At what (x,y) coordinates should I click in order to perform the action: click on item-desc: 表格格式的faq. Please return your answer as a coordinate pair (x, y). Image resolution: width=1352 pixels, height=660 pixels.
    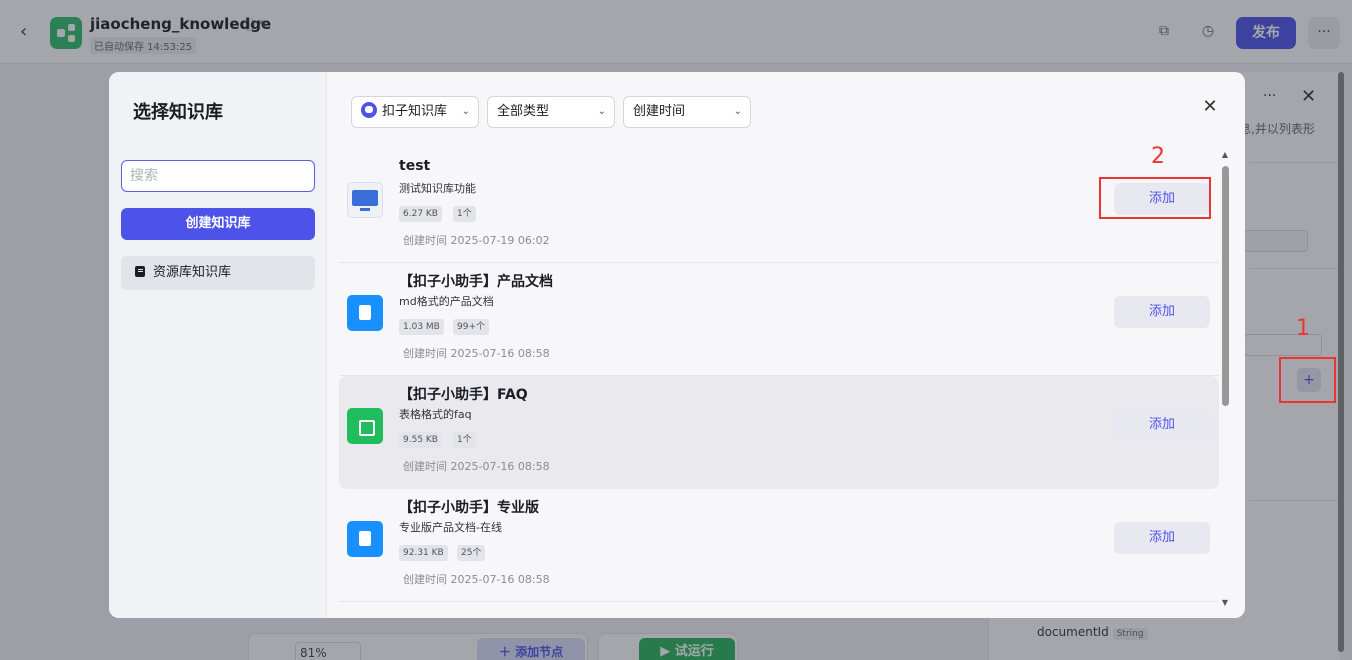
    Looking at the image, I should click on (435, 414).